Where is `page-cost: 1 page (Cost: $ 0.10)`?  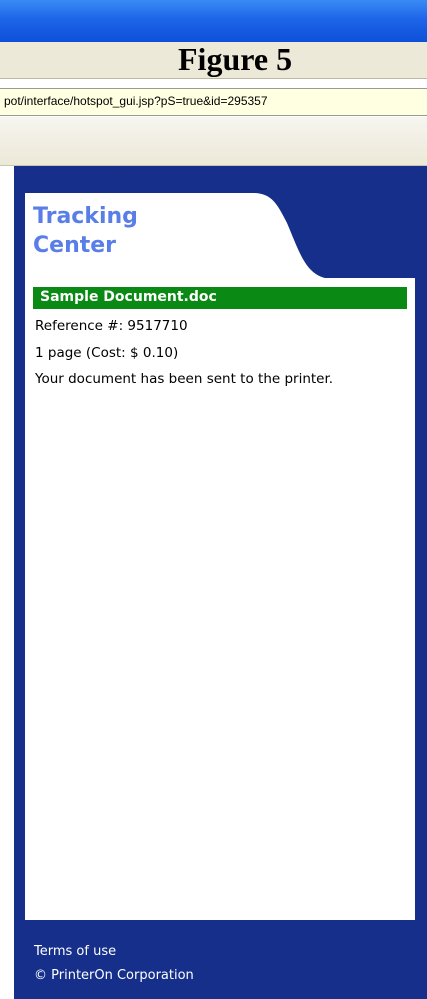
page-cost: 1 page (Cost: $ 0.10) is located at coordinates (107, 353).